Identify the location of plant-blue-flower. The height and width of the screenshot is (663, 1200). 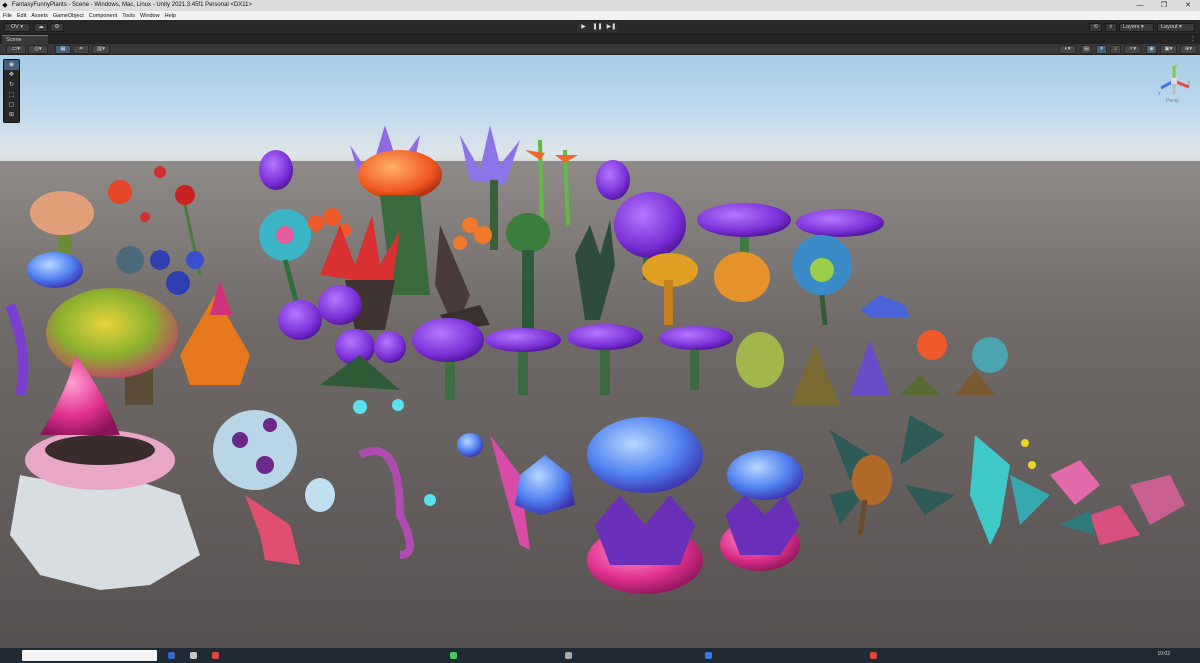
(822, 280).